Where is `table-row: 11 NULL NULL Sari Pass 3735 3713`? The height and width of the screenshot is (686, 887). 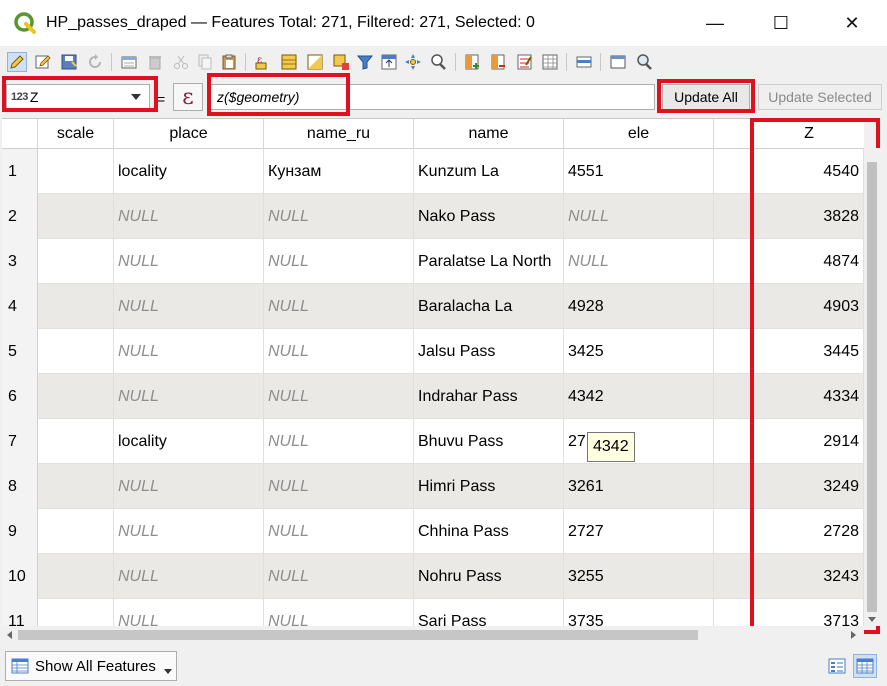 table-row: 11 NULL NULL Sari Pass 3735 3713 is located at coordinates (433, 612).